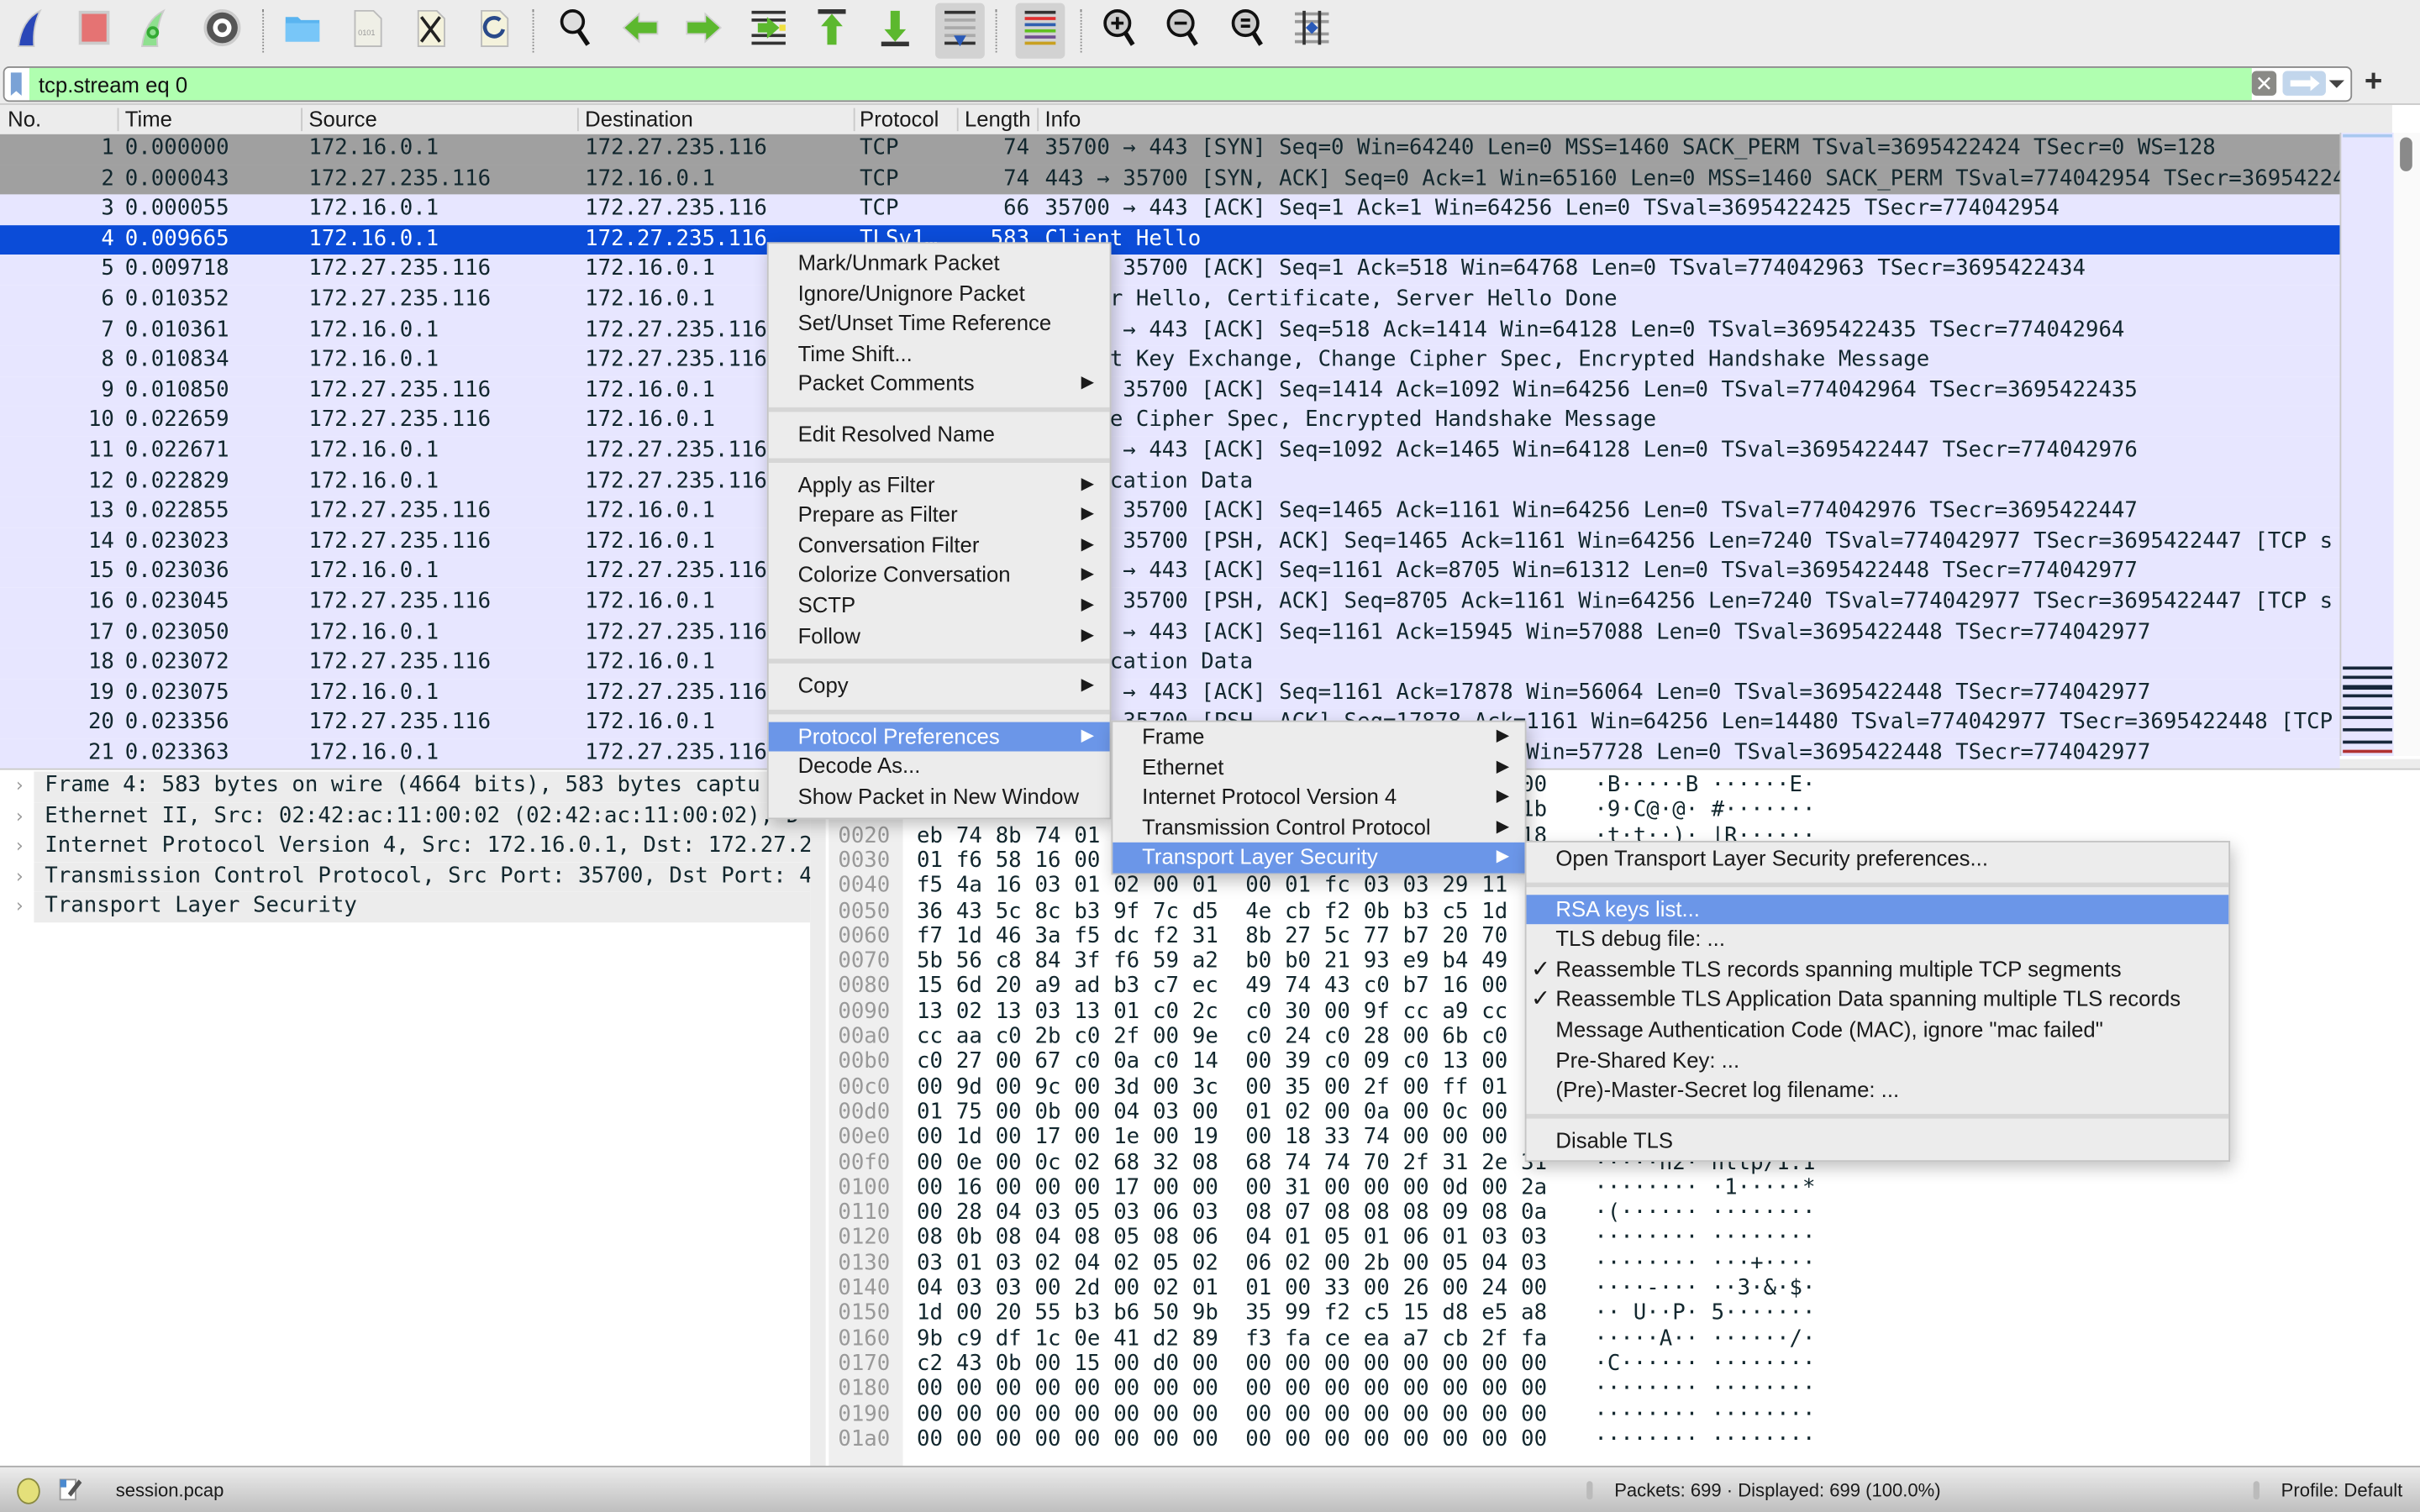 The image size is (2420, 1512). What do you see at coordinates (1009, 1339) in the screenshot?
I see `hex-byte: df` at bounding box center [1009, 1339].